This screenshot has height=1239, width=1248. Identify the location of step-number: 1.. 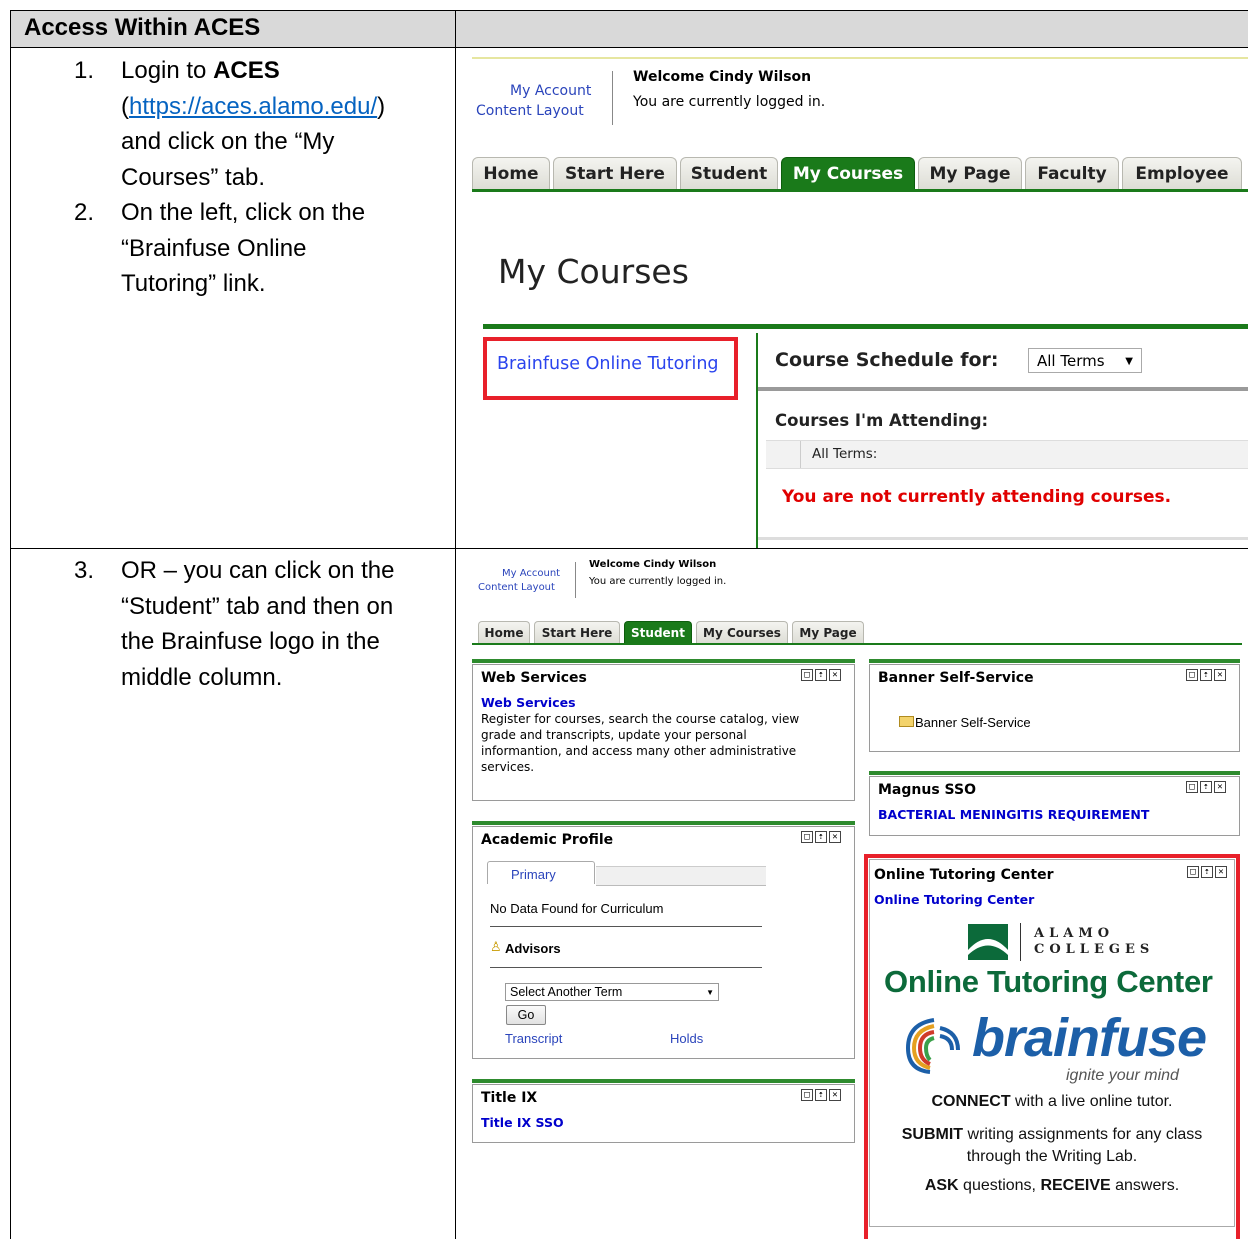
(84, 70).